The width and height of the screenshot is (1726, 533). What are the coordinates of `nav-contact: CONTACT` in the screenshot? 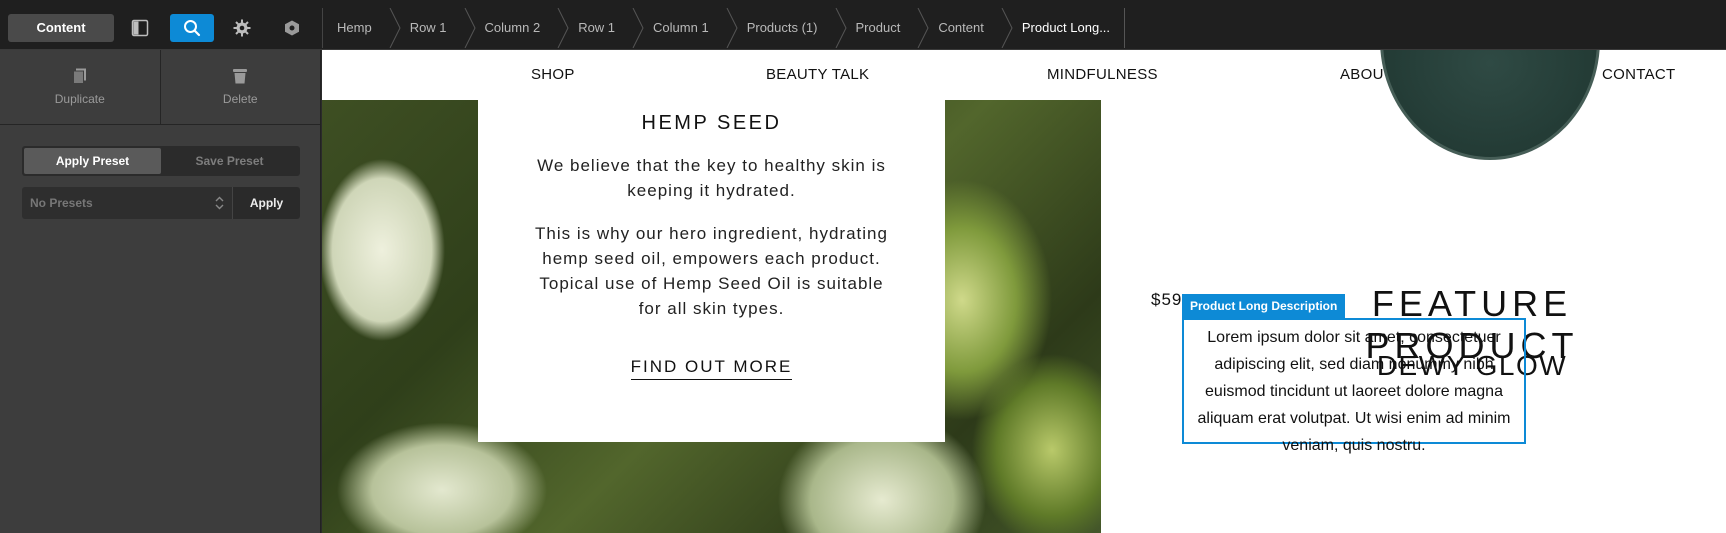 It's located at (1638, 74).